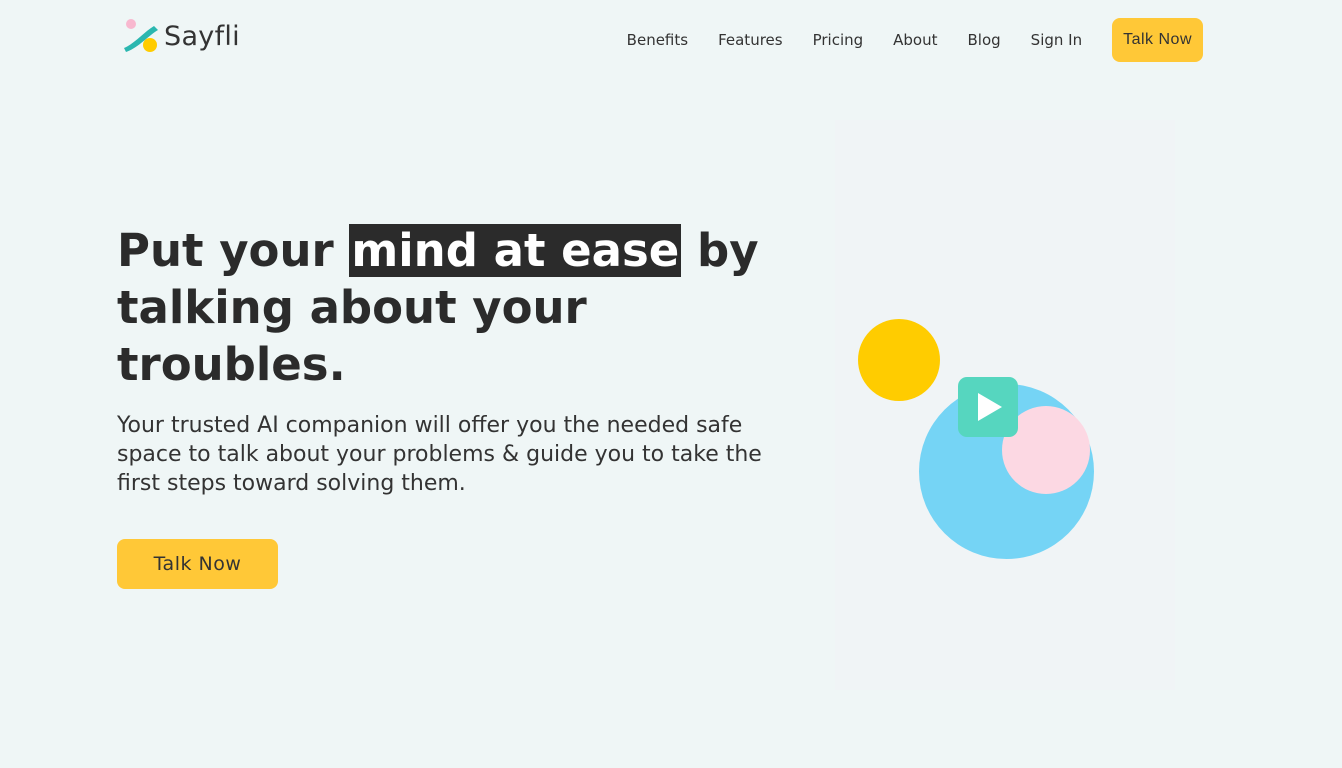  I want to click on hero-talk-now-button: Talk Now, so click(197, 564).